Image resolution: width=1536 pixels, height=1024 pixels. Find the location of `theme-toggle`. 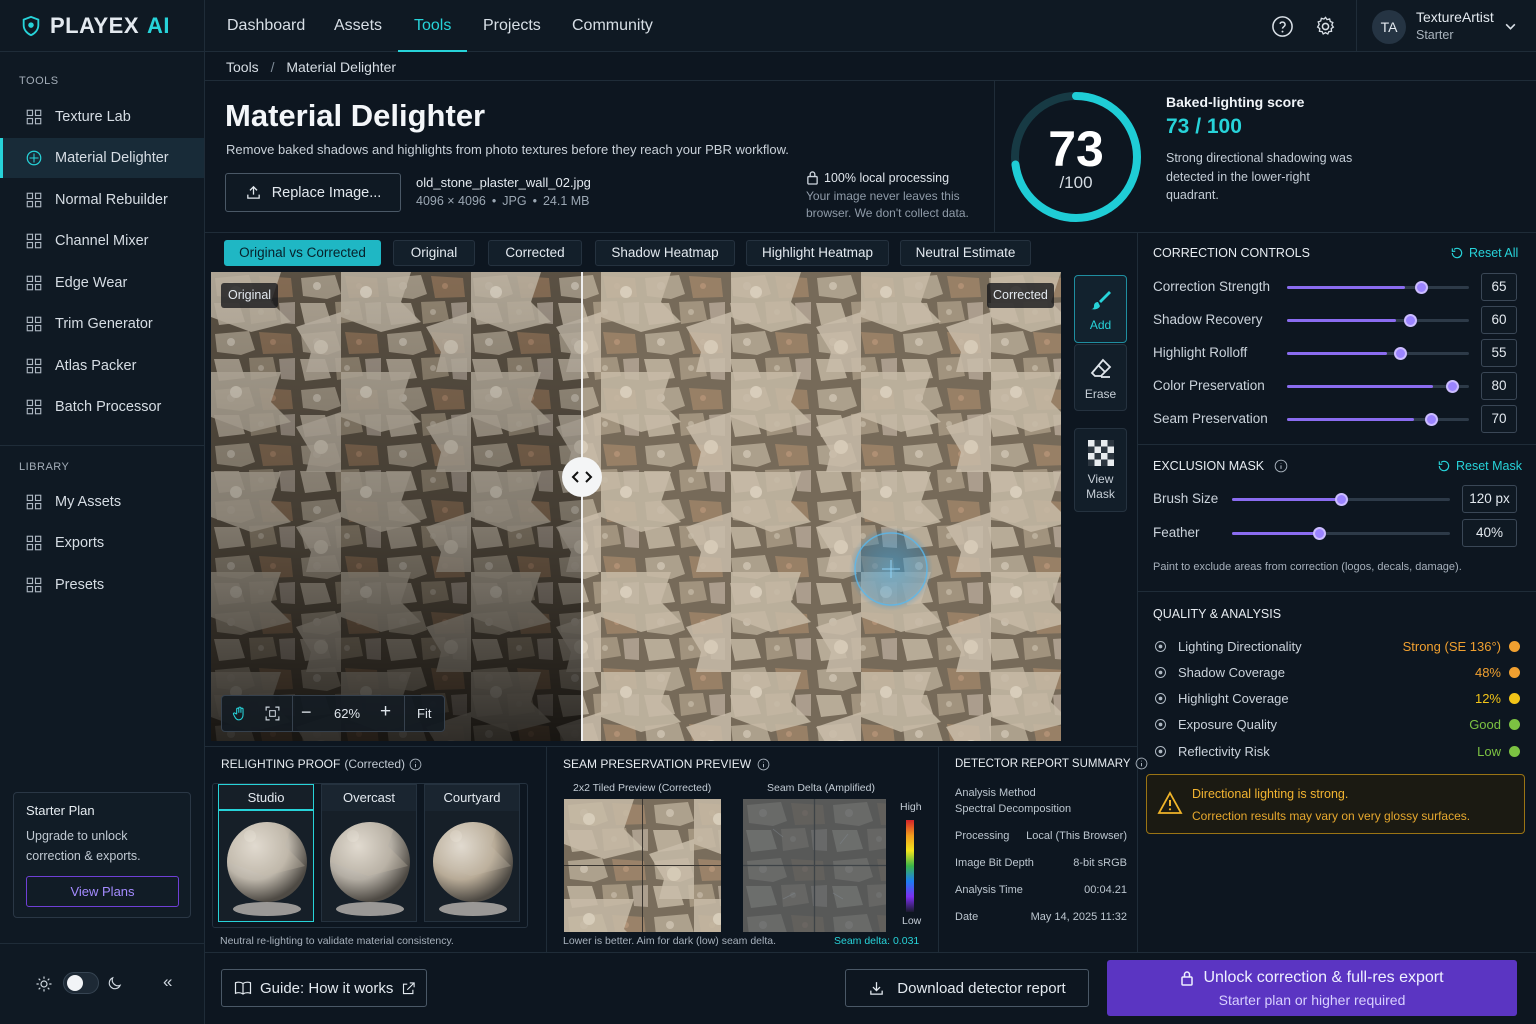

theme-toggle is located at coordinates (81, 983).